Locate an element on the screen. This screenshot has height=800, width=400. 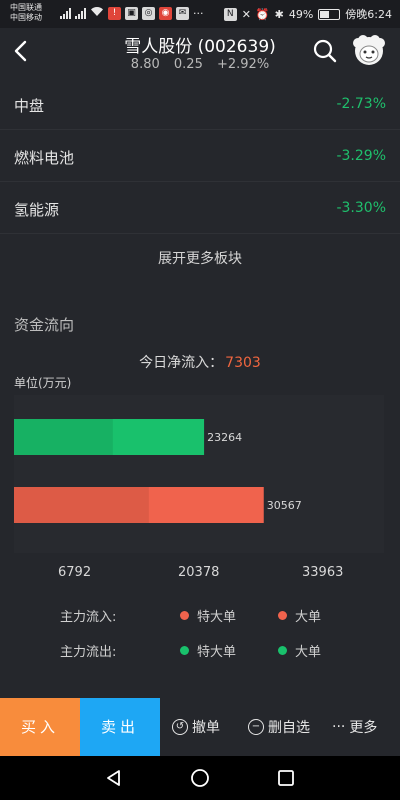
sector-change: -3.30% is located at coordinates (361, 208).